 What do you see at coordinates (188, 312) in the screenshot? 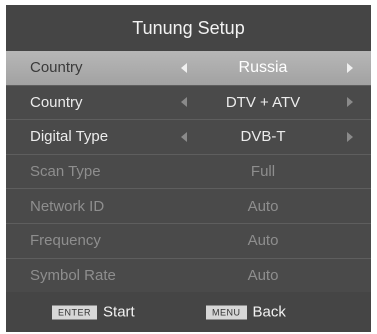
I see `footer-hints: ENTER Start MENU Back` at bounding box center [188, 312].